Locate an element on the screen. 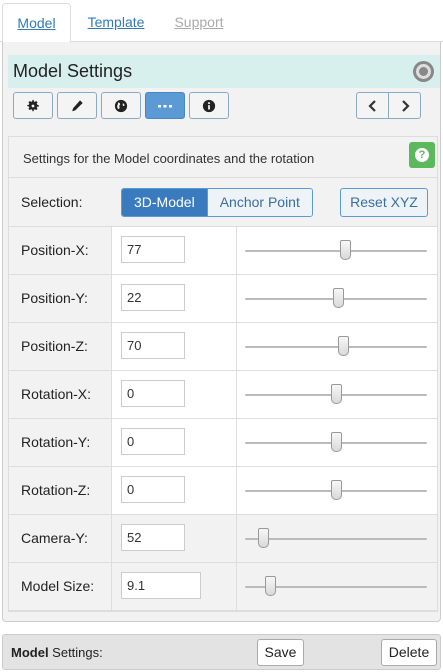 This screenshot has height=672, width=443. globe-button is located at coordinates (121, 105).